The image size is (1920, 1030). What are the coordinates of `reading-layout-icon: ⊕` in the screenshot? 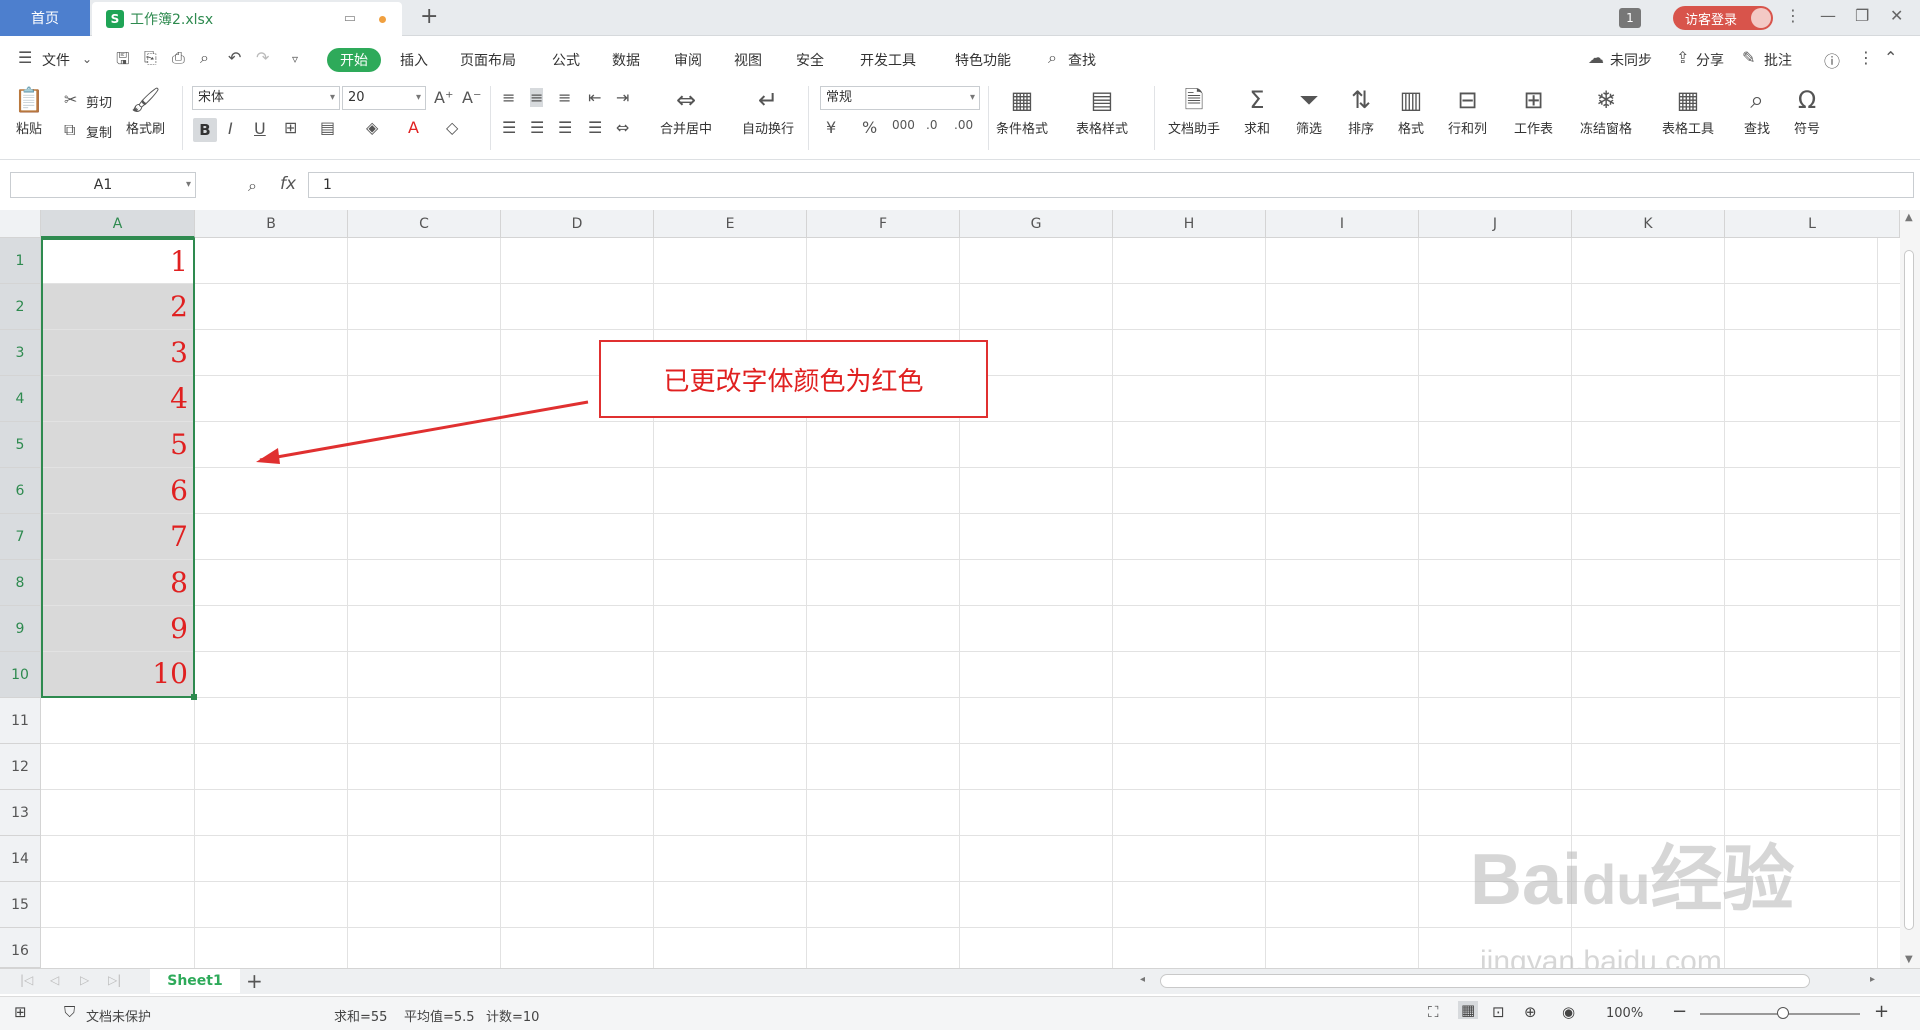 It's located at (1530, 1012).